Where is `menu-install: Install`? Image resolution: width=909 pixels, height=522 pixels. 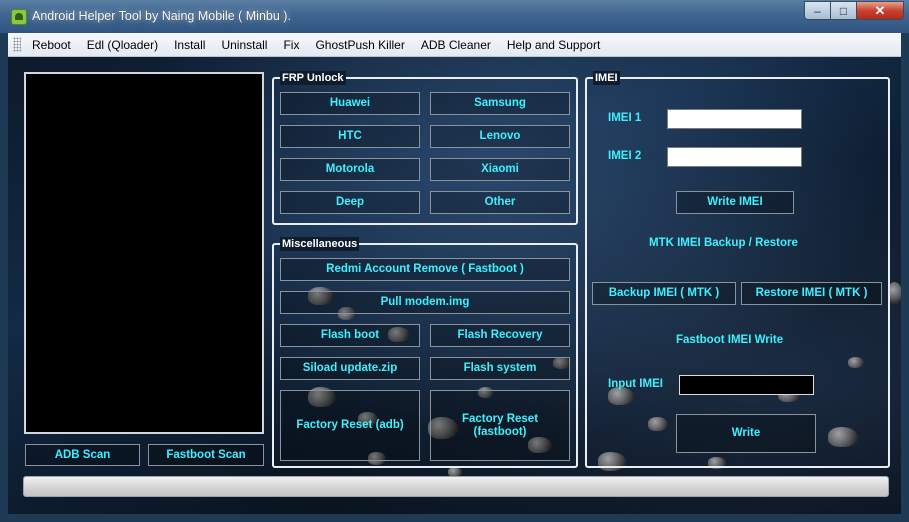
menu-install: Install is located at coordinates (189, 45).